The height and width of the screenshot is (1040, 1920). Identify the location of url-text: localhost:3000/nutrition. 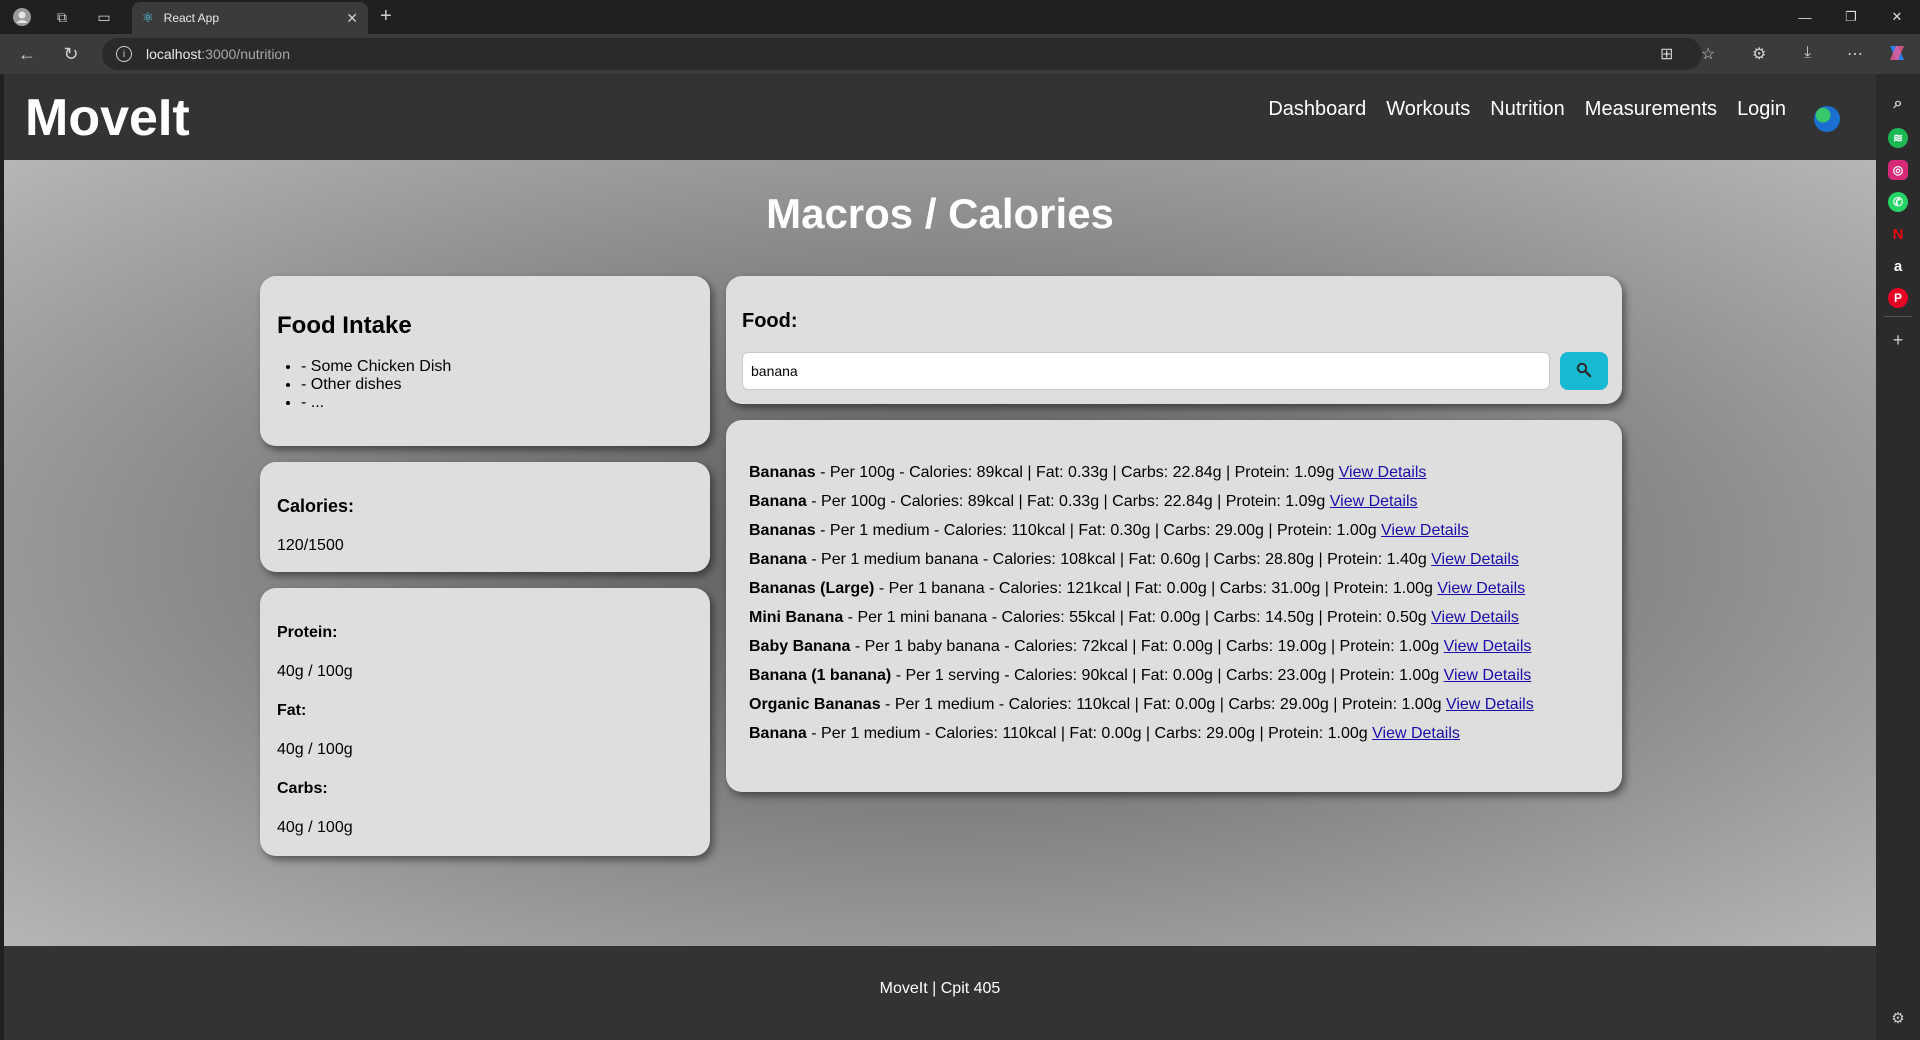
(218, 54).